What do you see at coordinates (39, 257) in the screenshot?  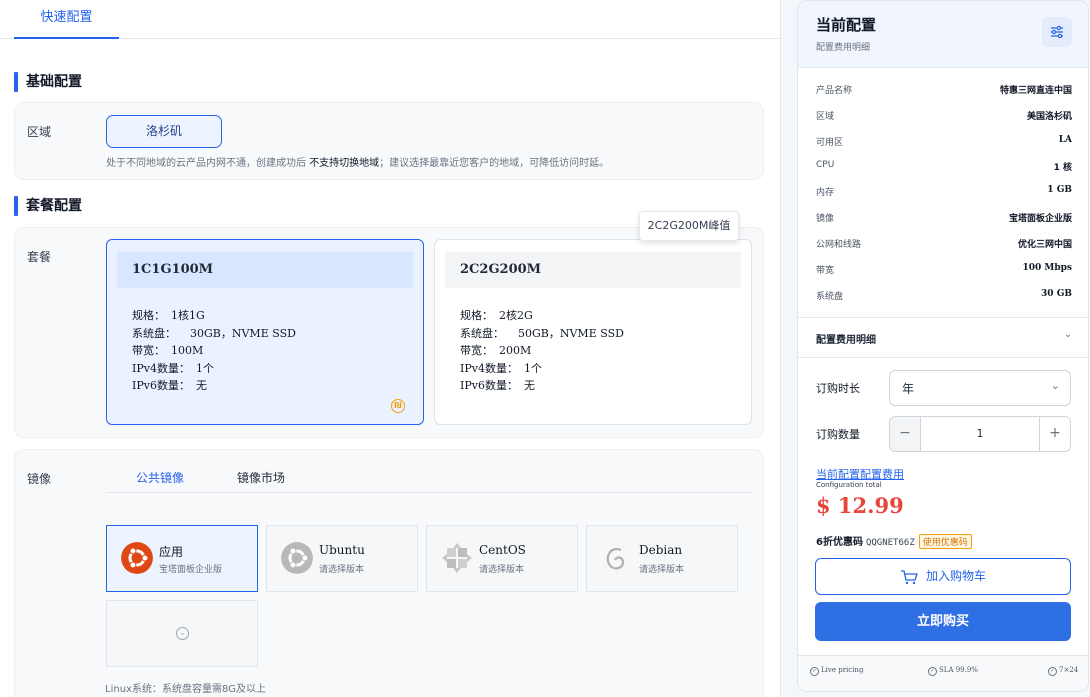 I see `package-label: 套餐` at bounding box center [39, 257].